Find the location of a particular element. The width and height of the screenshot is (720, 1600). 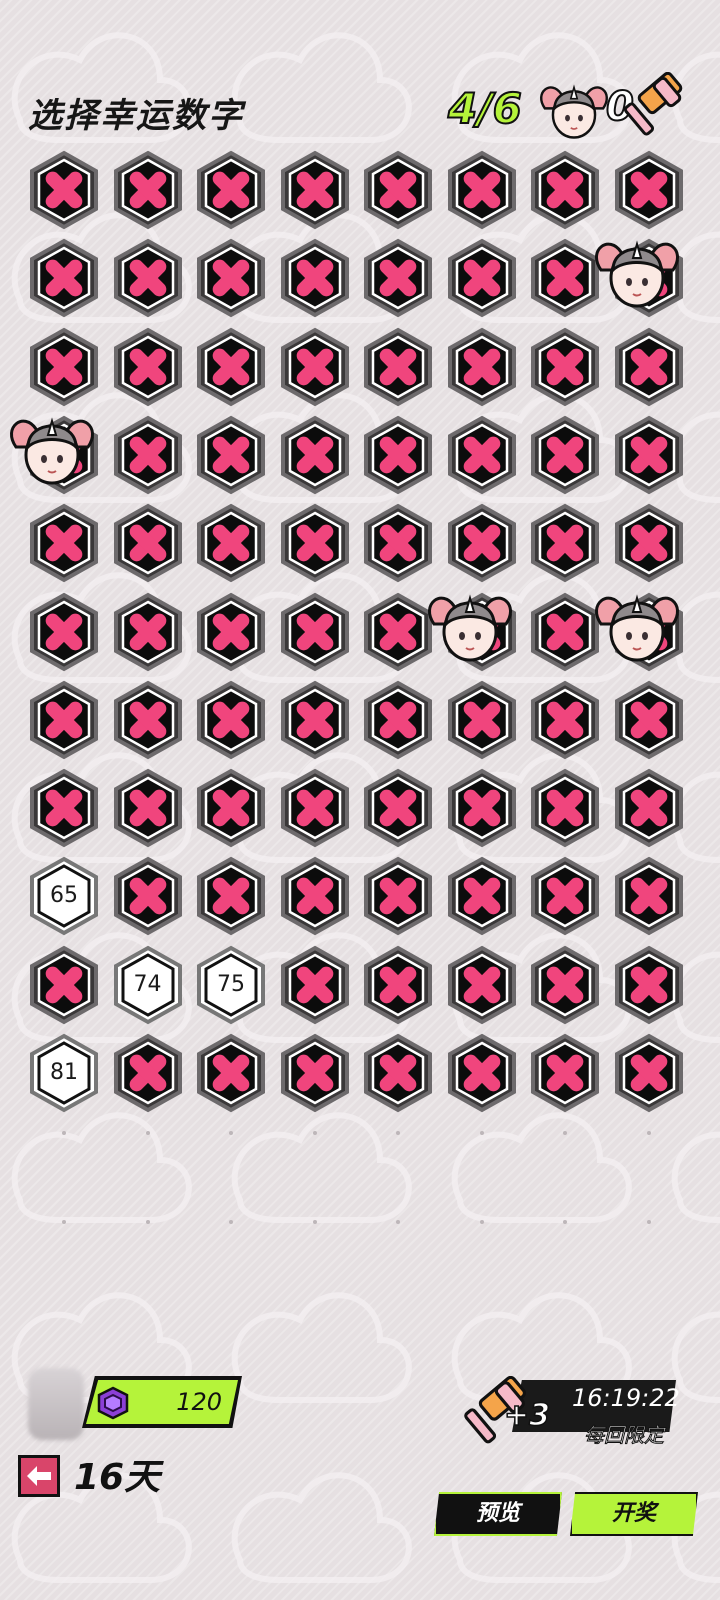

preview-button: 预览 is located at coordinates (498, 1514).